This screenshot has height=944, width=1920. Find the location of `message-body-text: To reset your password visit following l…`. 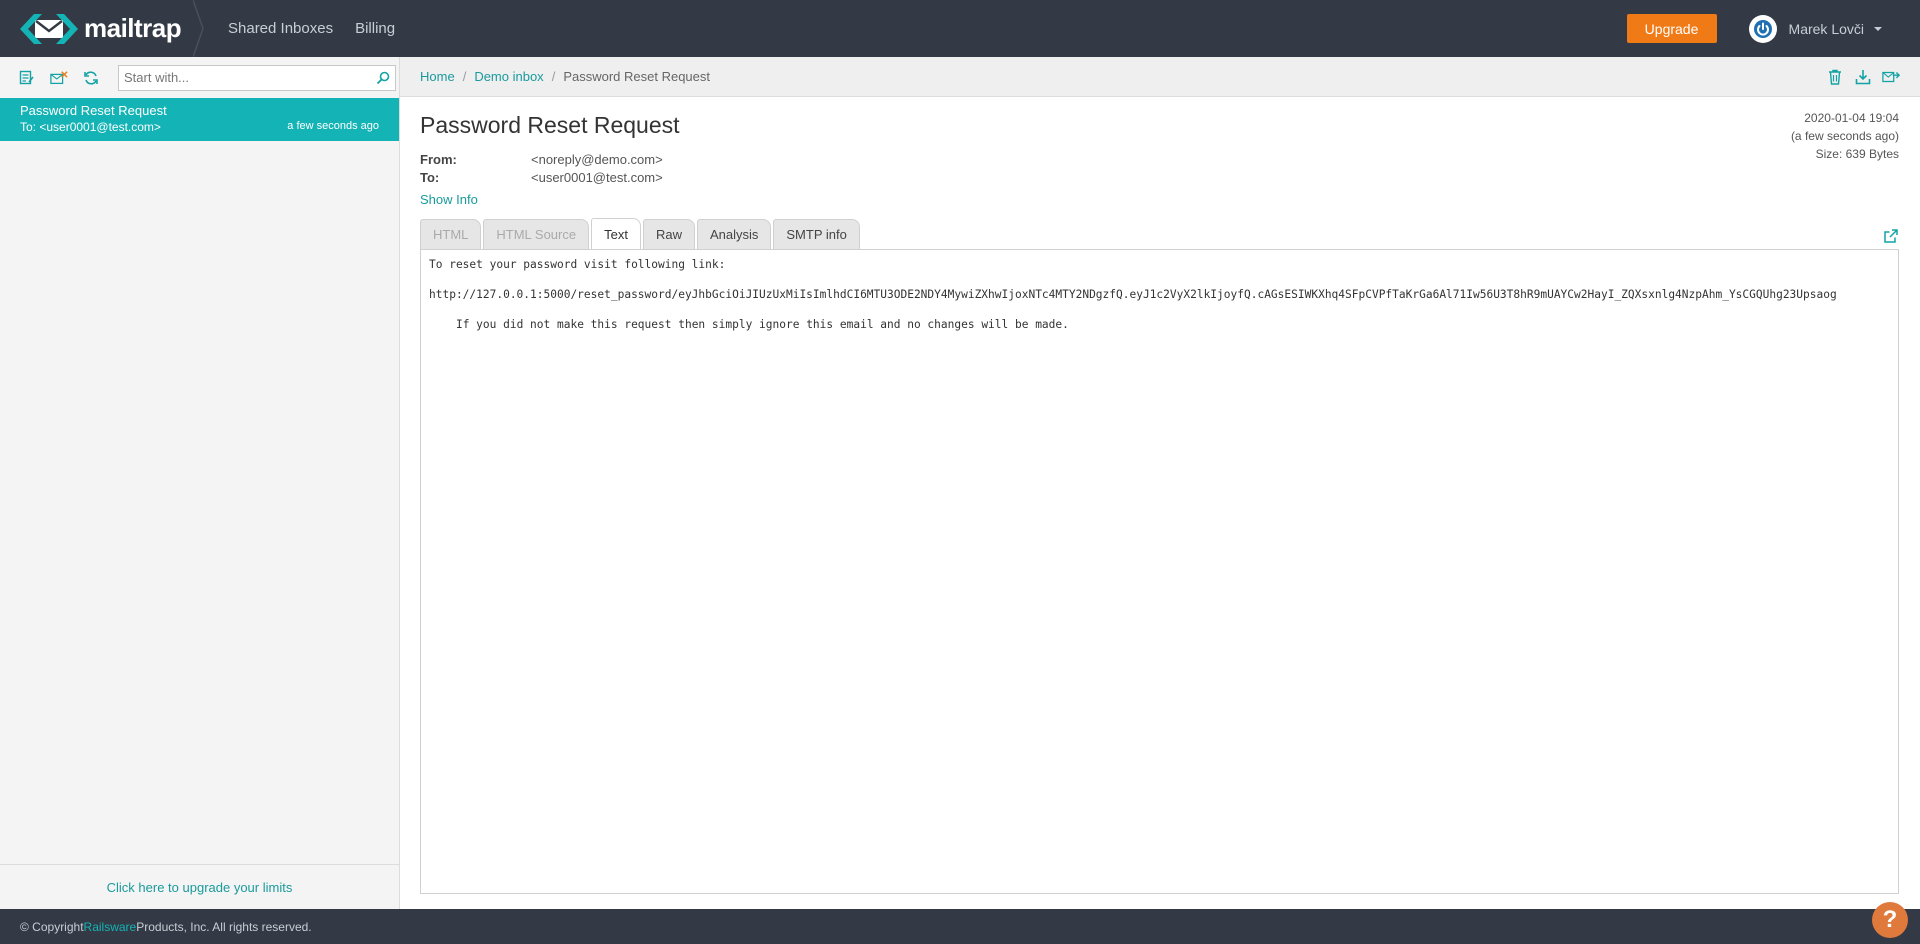

message-body-text: To reset your password visit following l… is located at coordinates (1133, 294).